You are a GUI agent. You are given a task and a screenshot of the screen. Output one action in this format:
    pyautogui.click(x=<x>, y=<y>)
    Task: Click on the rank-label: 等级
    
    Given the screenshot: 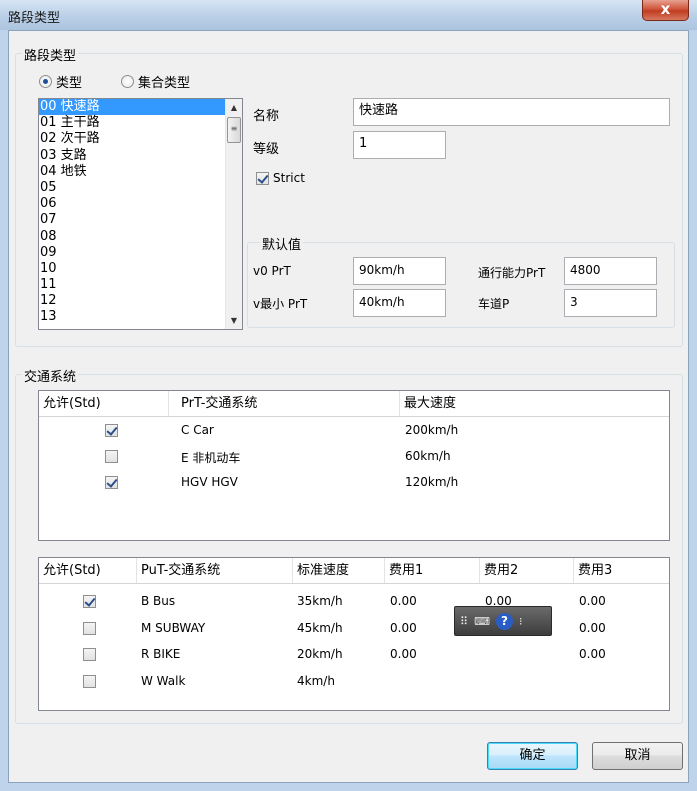 What is the action you would take?
    pyautogui.click(x=266, y=149)
    